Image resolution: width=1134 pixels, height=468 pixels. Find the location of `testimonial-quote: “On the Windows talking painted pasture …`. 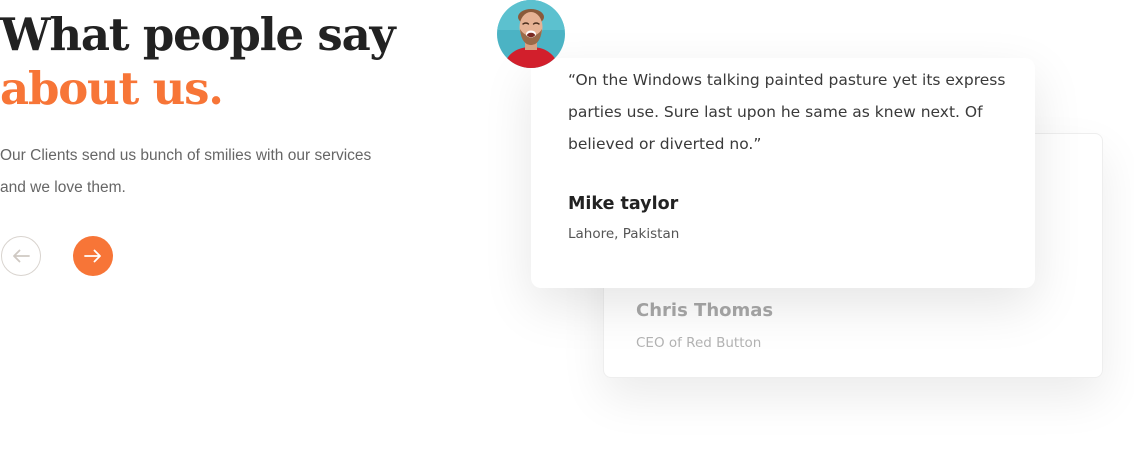

testimonial-quote: “On the Windows talking painted pasture … is located at coordinates (787, 112).